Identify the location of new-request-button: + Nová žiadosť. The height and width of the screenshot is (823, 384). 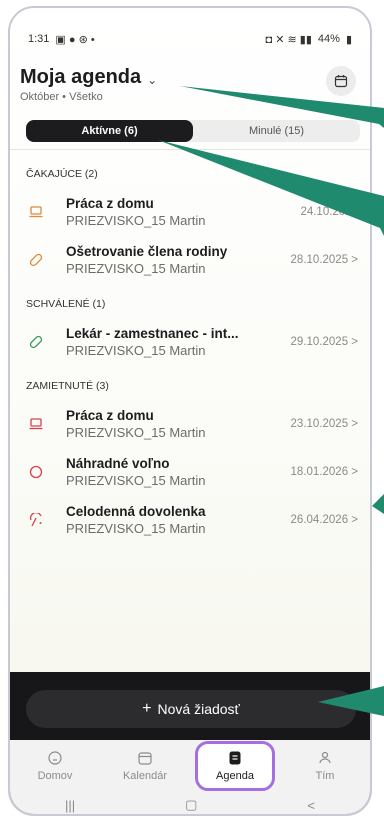
(191, 709).